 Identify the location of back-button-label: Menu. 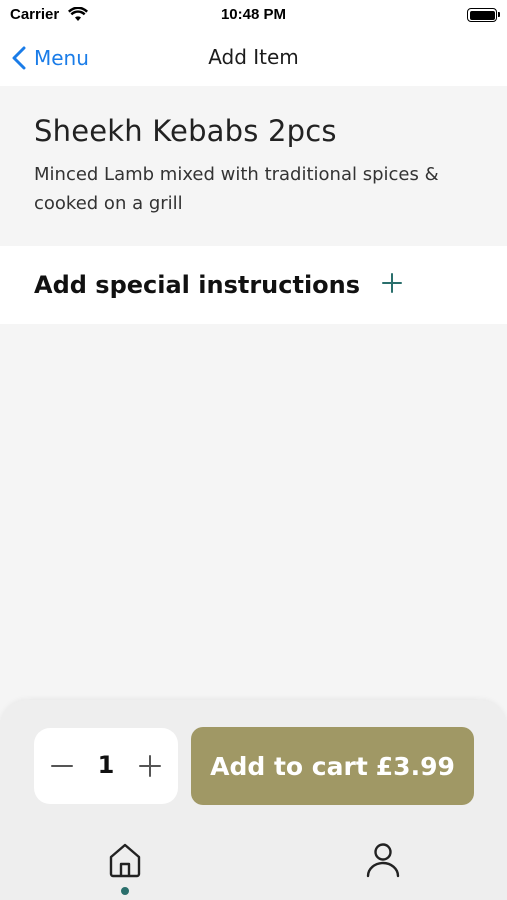
(61, 58).